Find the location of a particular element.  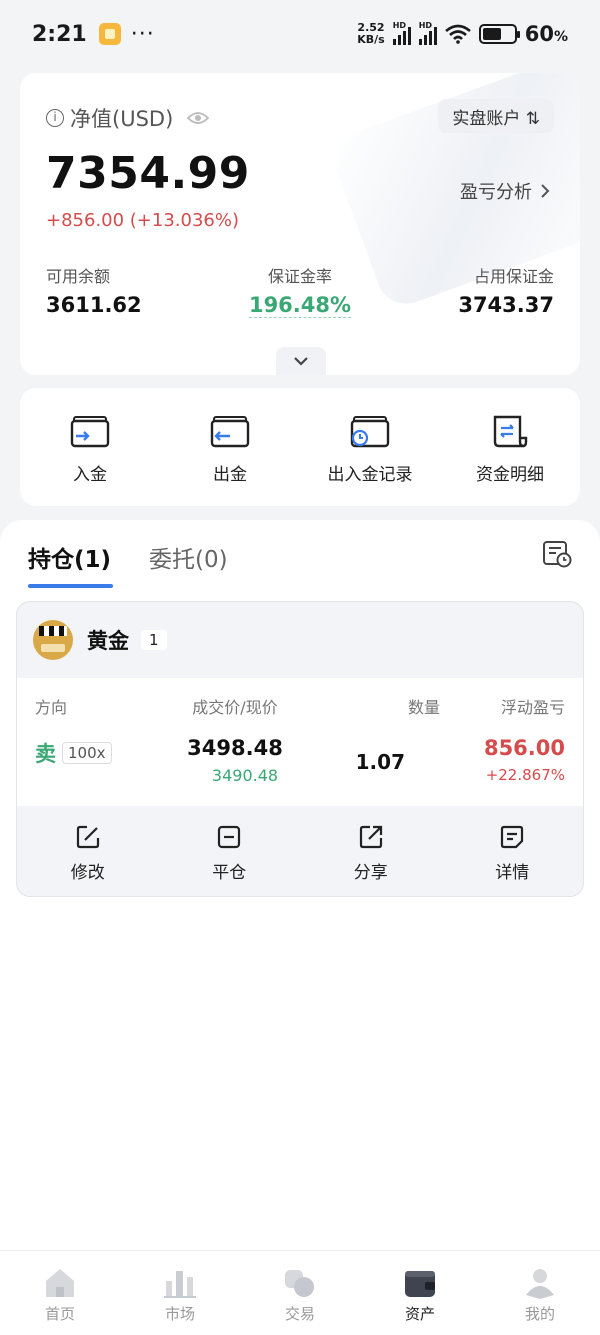

network-speed: 2.52 KB/s is located at coordinates (370, 34).